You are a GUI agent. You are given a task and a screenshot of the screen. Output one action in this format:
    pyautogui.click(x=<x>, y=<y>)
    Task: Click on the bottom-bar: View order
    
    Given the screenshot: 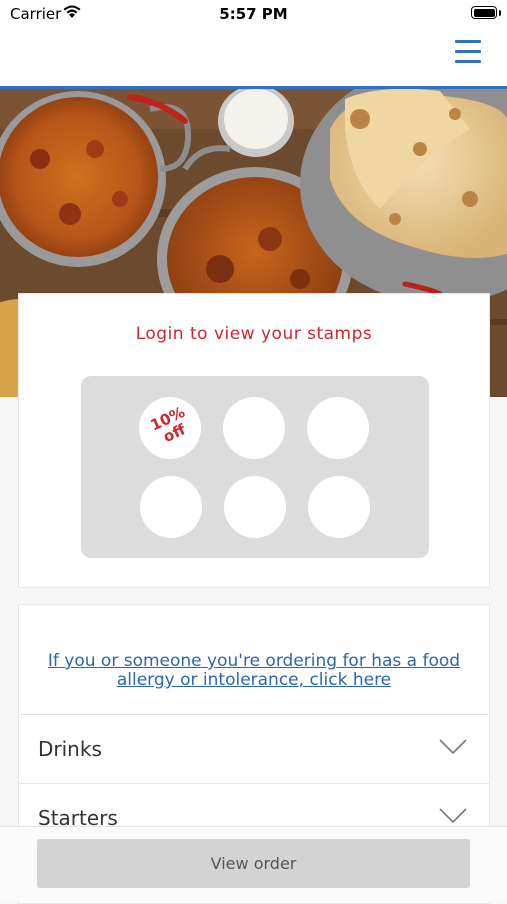 What is the action you would take?
    pyautogui.click(x=253, y=863)
    